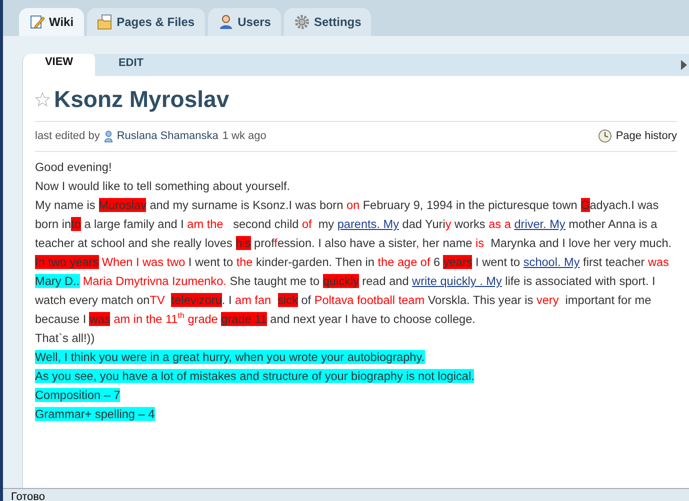 This screenshot has height=501, width=689. What do you see at coordinates (67, 262) in the screenshot?
I see `highlight: In two years` at bounding box center [67, 262].